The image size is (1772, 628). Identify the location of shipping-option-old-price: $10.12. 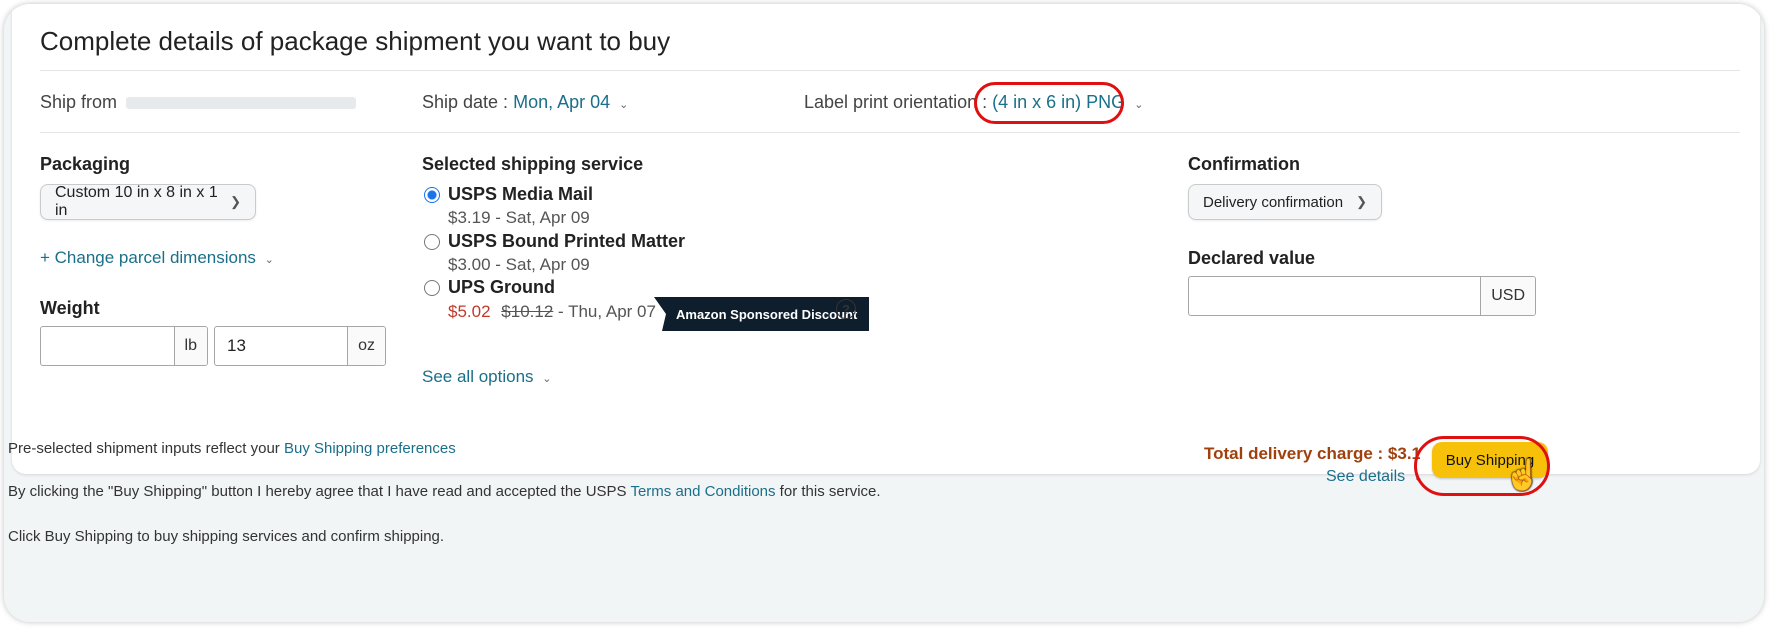
(527, 311).